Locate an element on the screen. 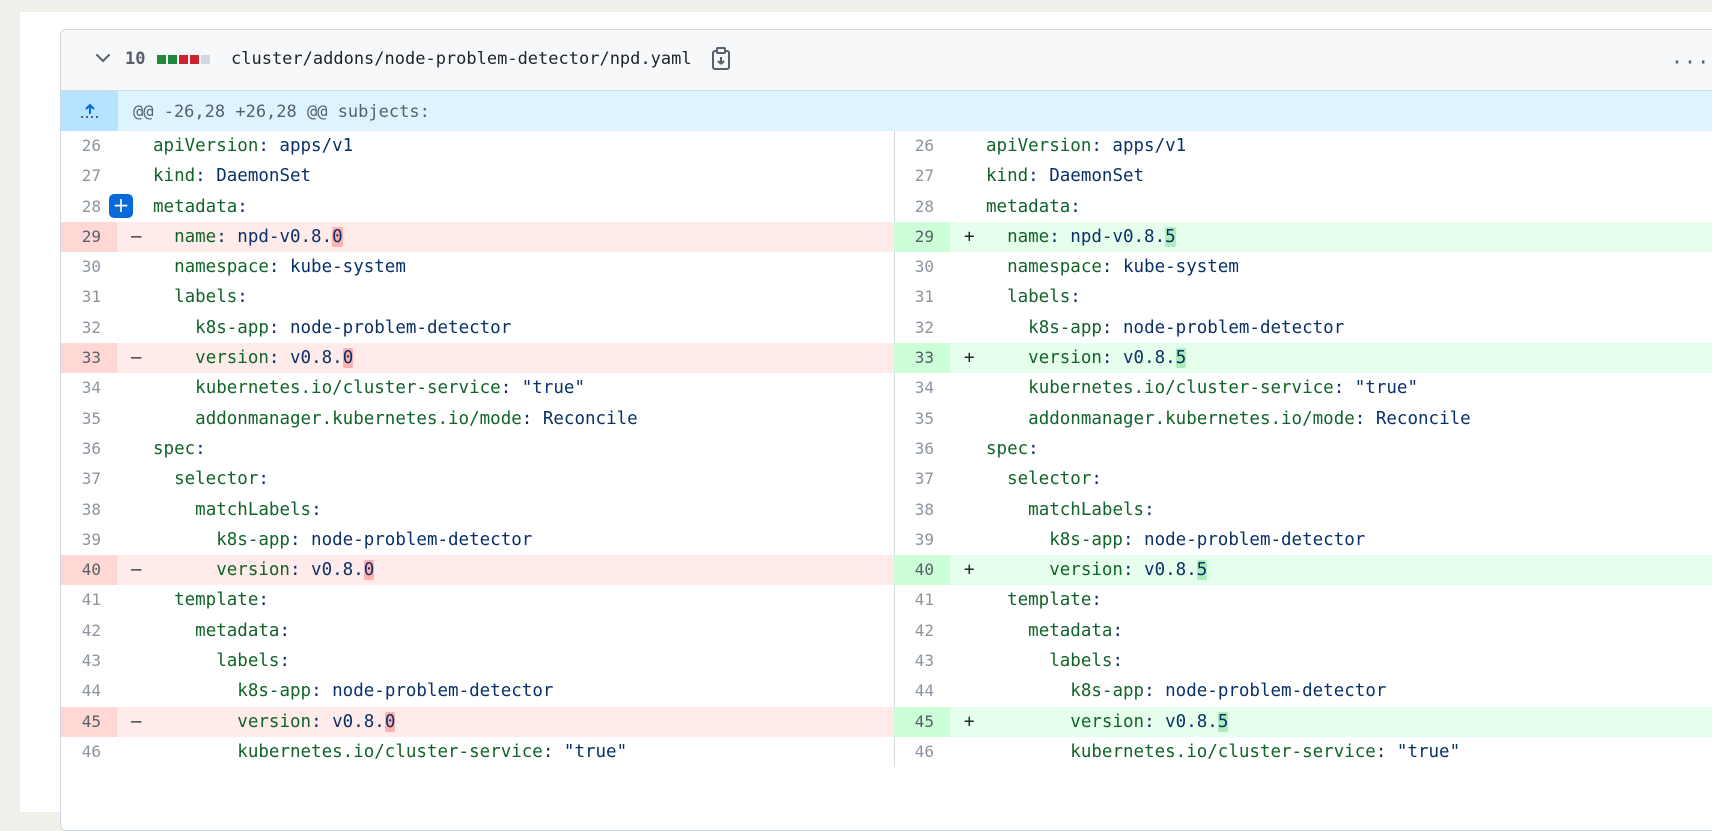  code-line: apiVersion: apps/v1 is located at coordinates (1086, 146).